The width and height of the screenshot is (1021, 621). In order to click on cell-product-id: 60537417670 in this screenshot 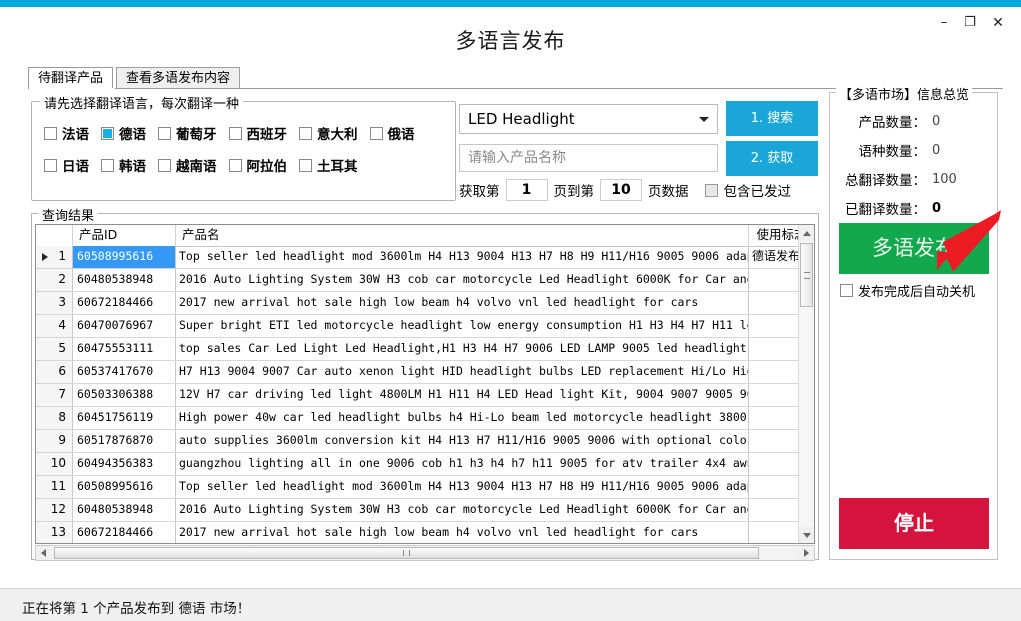, I will do `click(124, 372)`.